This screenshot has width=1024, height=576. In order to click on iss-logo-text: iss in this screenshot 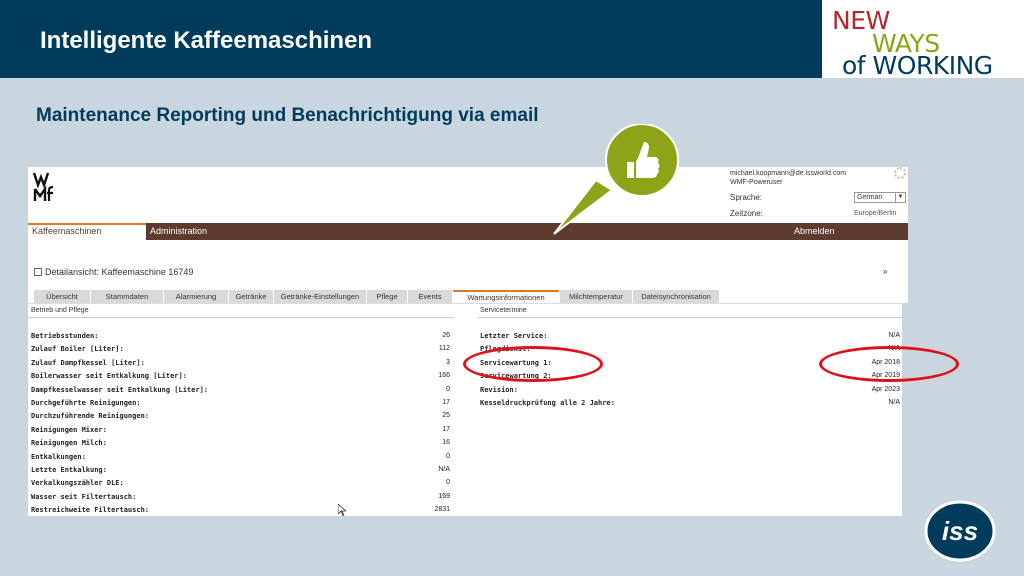, I will do `click(960, 531)`.